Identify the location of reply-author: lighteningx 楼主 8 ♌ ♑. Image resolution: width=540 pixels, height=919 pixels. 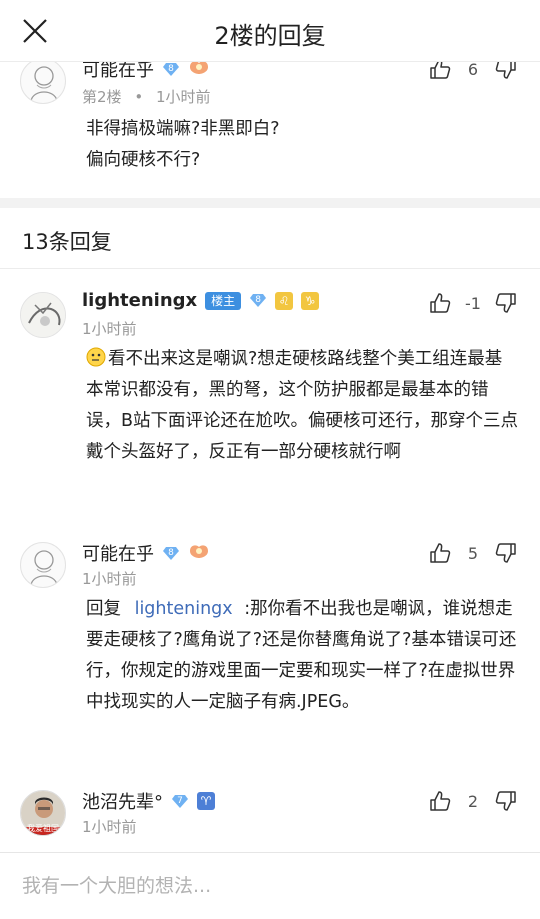
(201, 300).